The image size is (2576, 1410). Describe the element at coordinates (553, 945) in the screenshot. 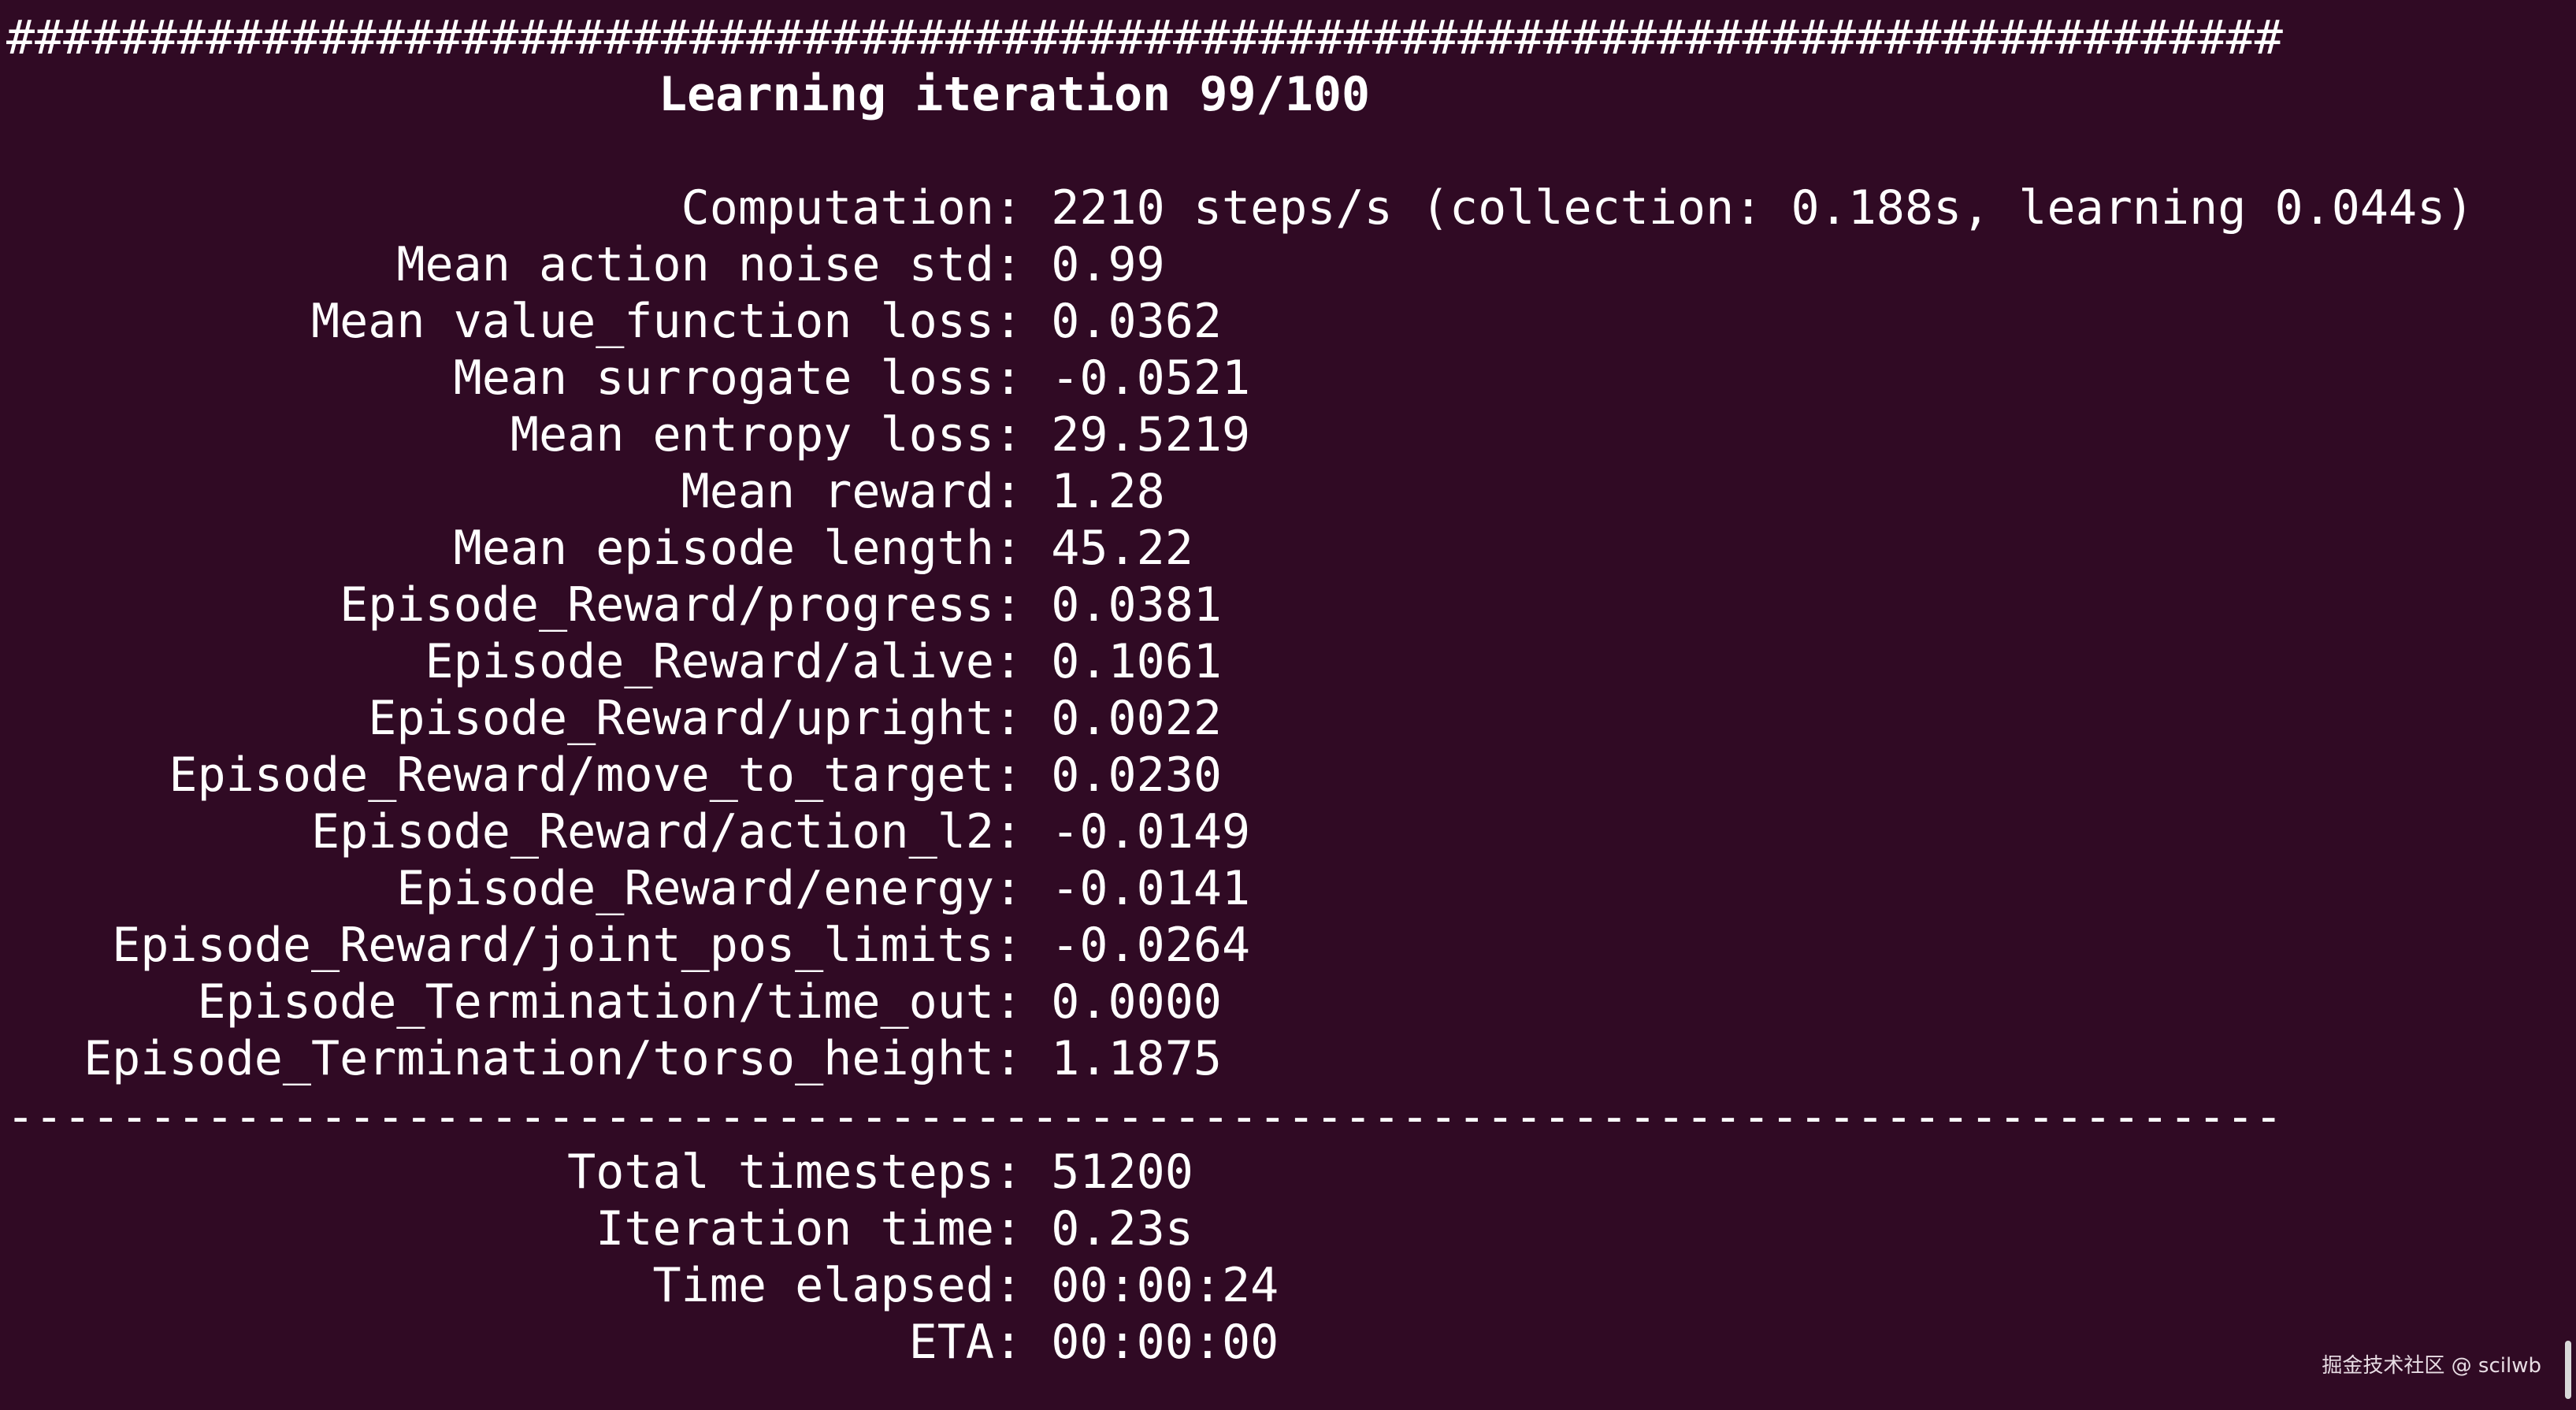

I see `metric-label: Episode_Reward/joint_pos_limits` at that location.